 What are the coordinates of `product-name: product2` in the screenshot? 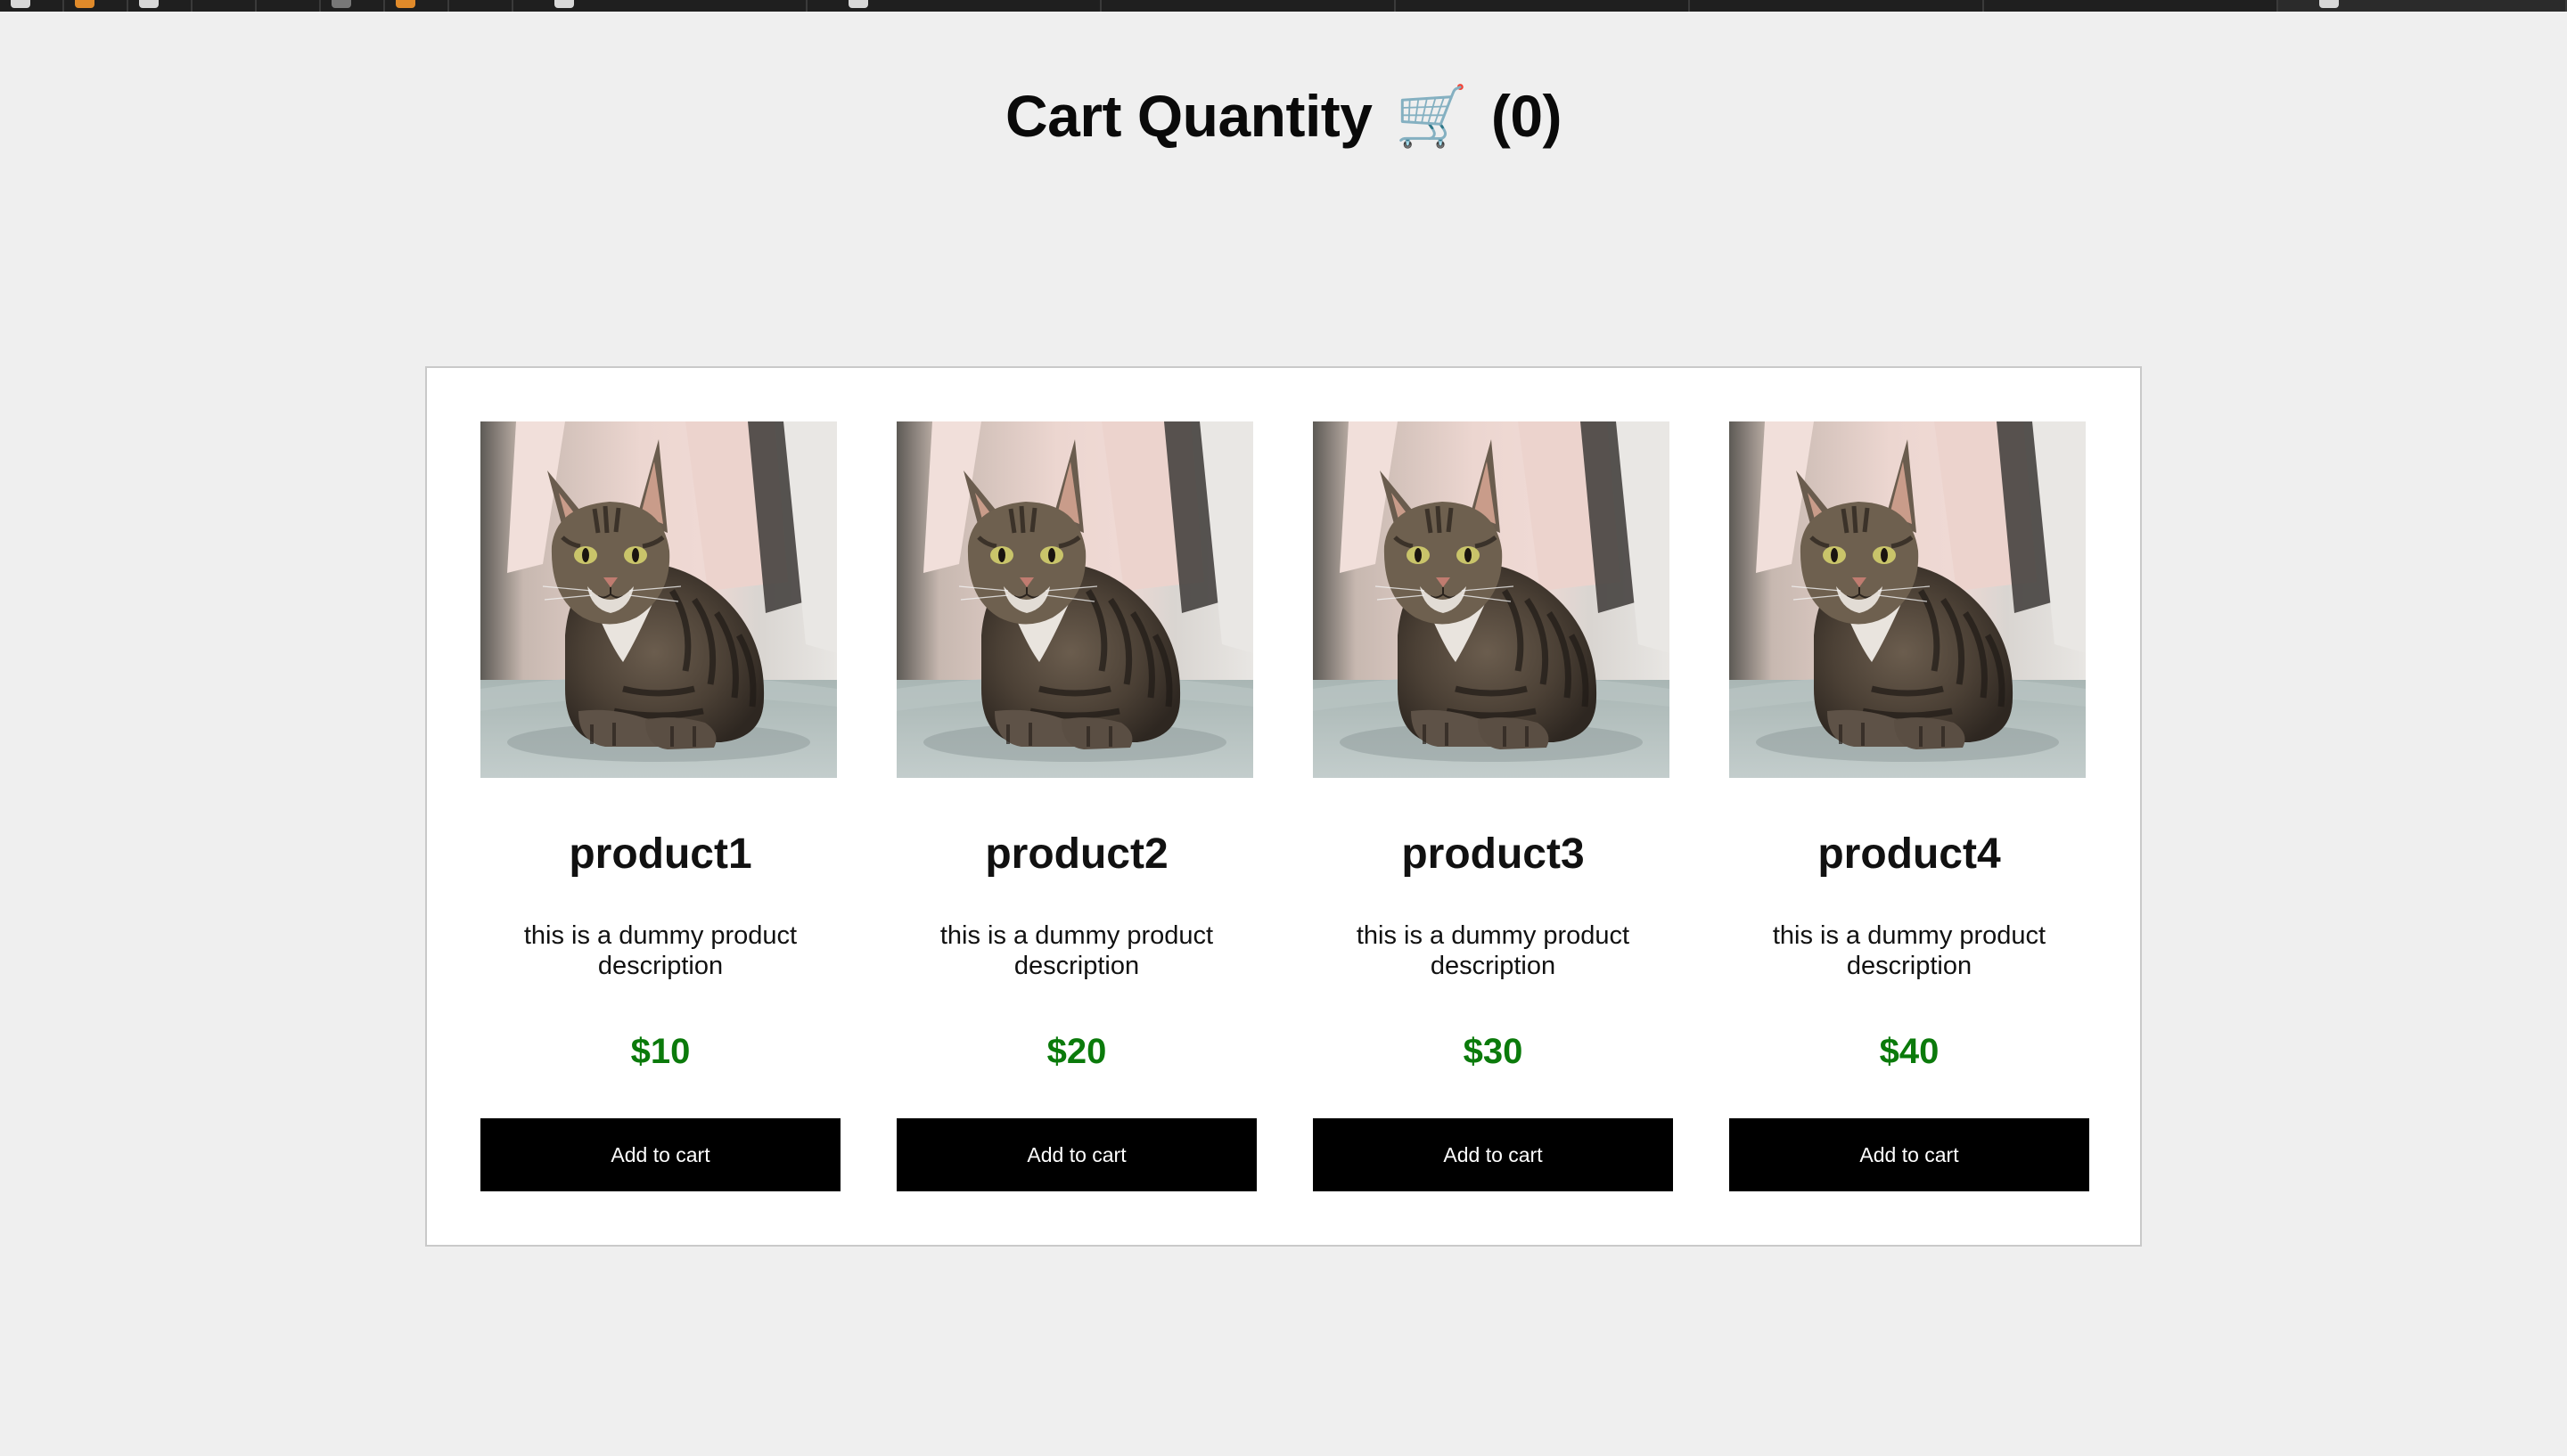 It's located at (1077, 854).